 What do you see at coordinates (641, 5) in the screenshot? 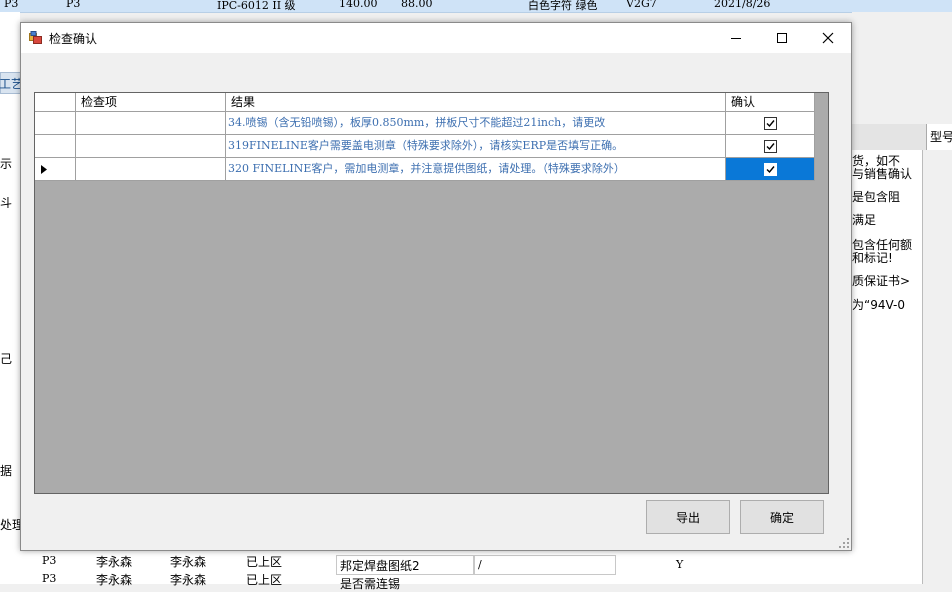
I see `bg-cell: V2G7` at bounding box center [641, 5].